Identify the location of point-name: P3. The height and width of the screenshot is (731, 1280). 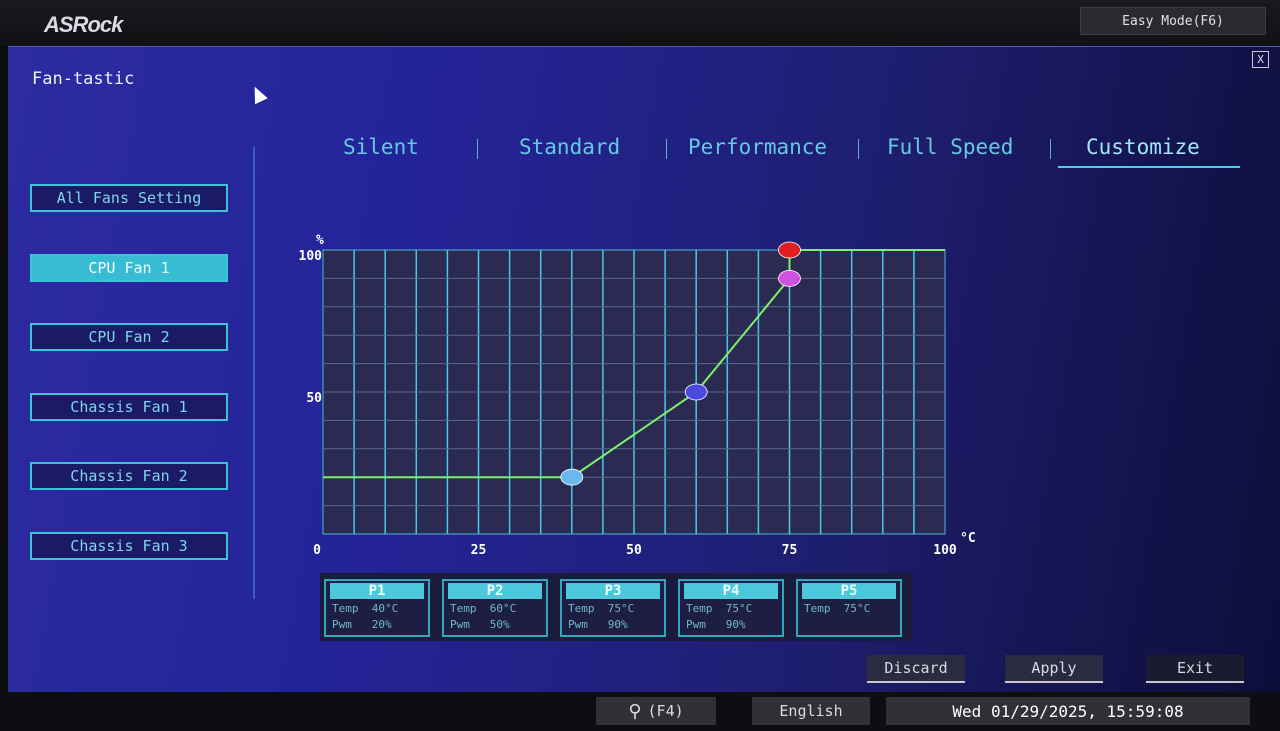
(613, 591).